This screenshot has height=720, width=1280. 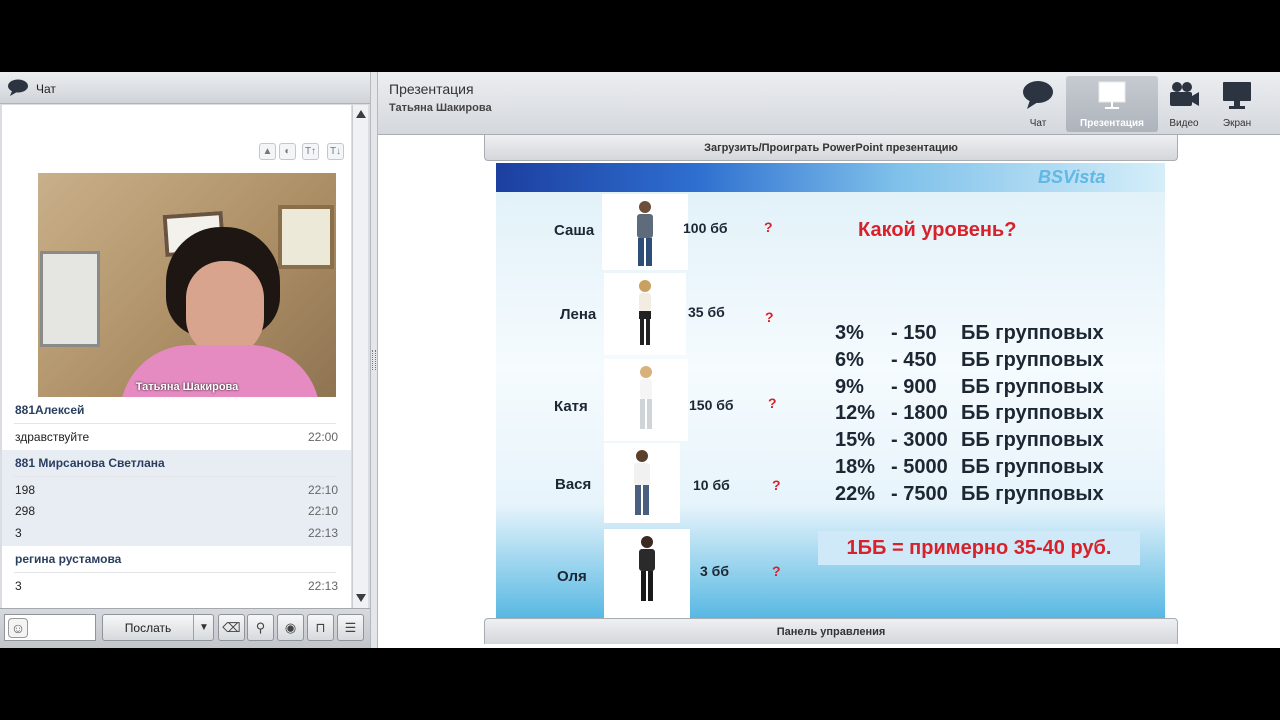 I want to click on control-panel-tab: Панель управления, so click(x=831, y=631).